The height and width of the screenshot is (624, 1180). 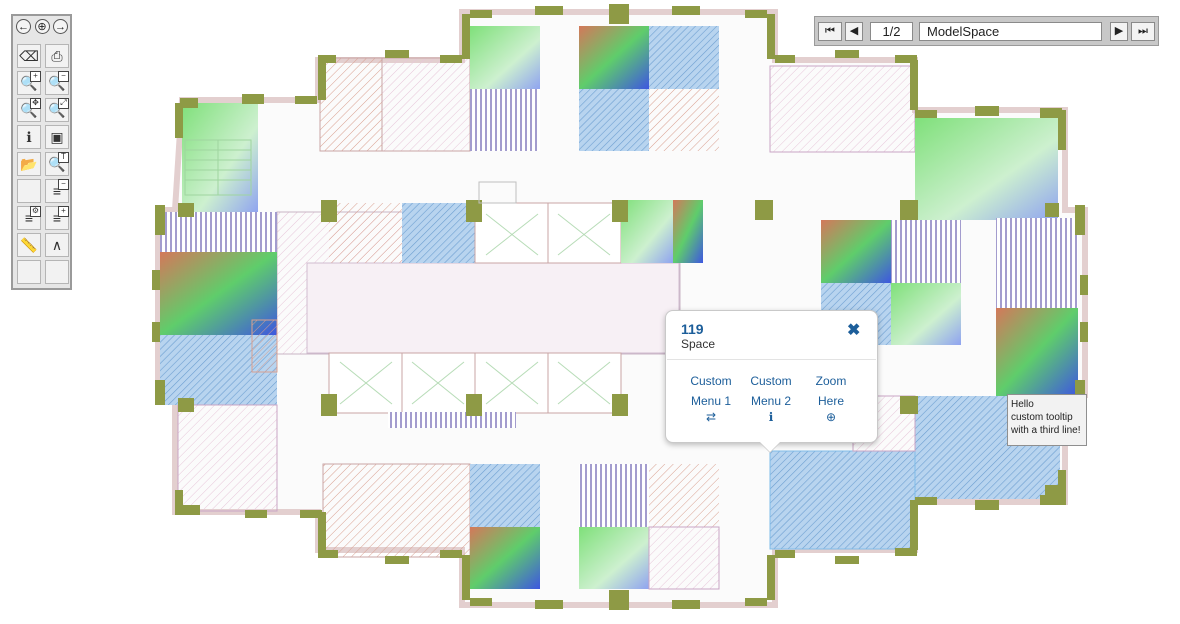 I want to click on zoom-window-icon: 🔍 ✥, so click(x=29, y=110).